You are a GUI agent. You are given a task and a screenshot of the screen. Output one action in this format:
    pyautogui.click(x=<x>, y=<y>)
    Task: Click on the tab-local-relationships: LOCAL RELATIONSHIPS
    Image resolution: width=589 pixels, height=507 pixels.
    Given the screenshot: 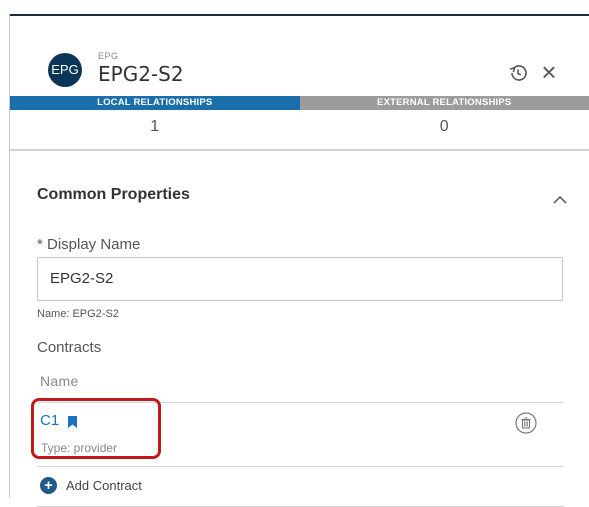 What is the action you would take?
    pyautogui.click(x=155, y=103)
    